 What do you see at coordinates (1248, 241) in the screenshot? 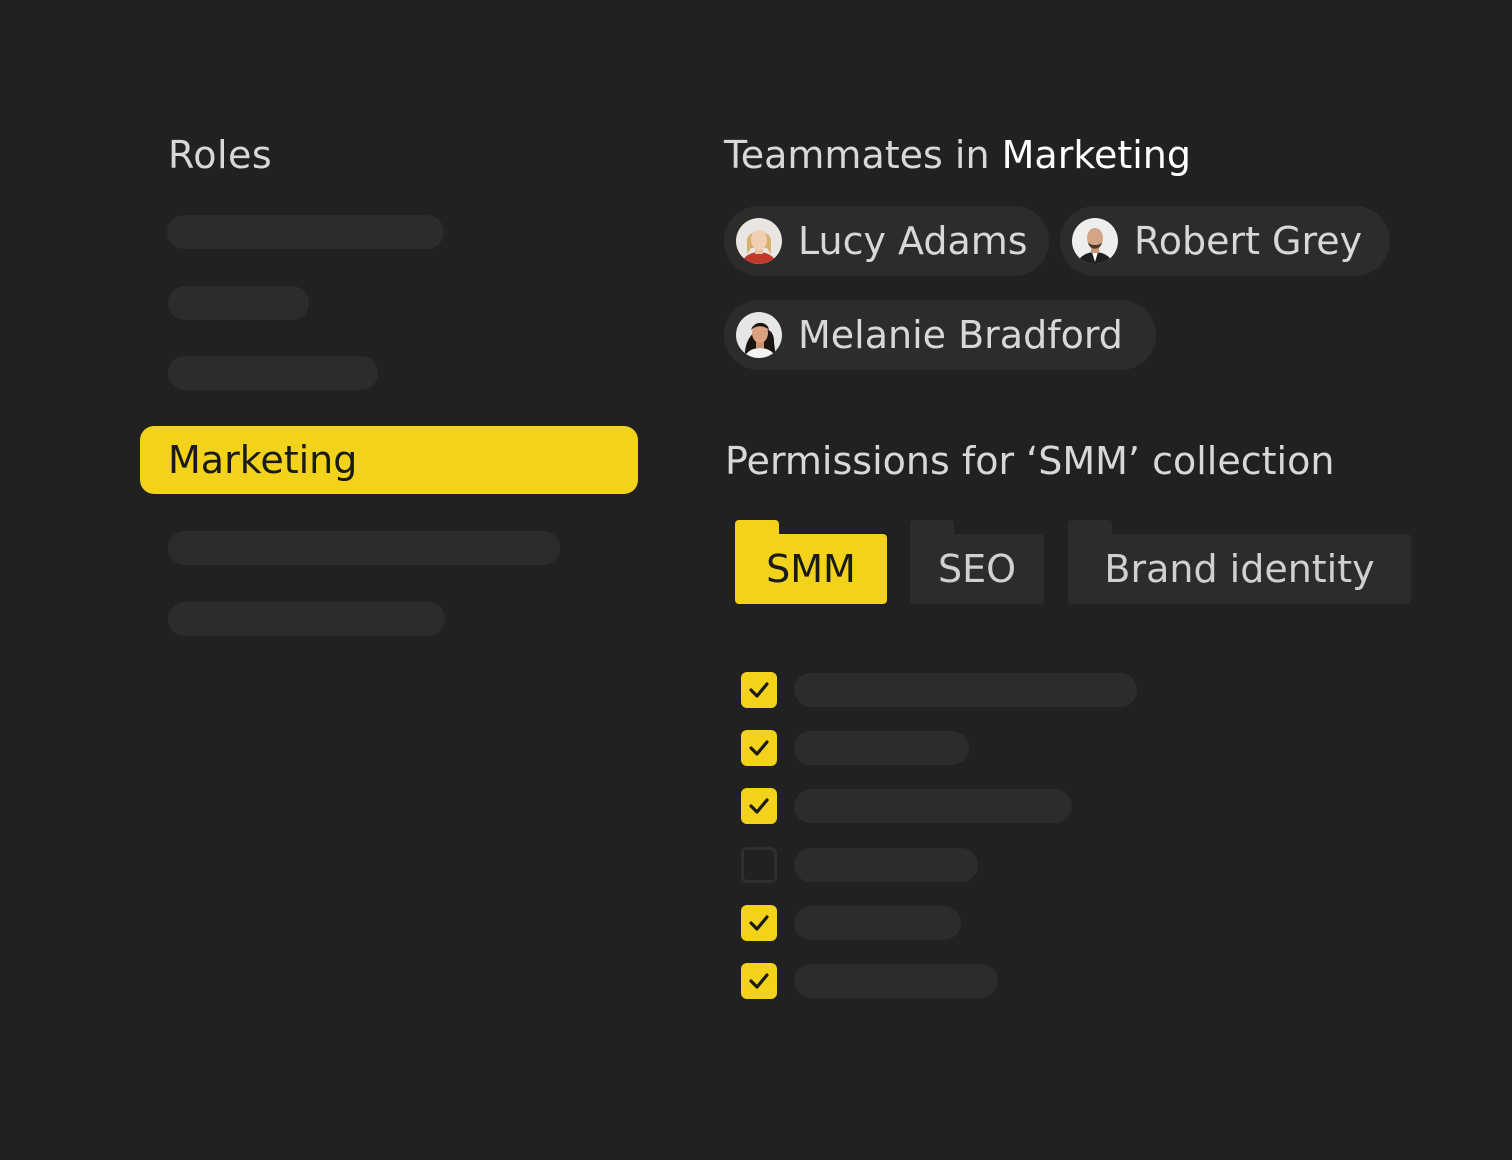
I see `teammate-name: Robert Grey` at bounding box center [1248, 241].